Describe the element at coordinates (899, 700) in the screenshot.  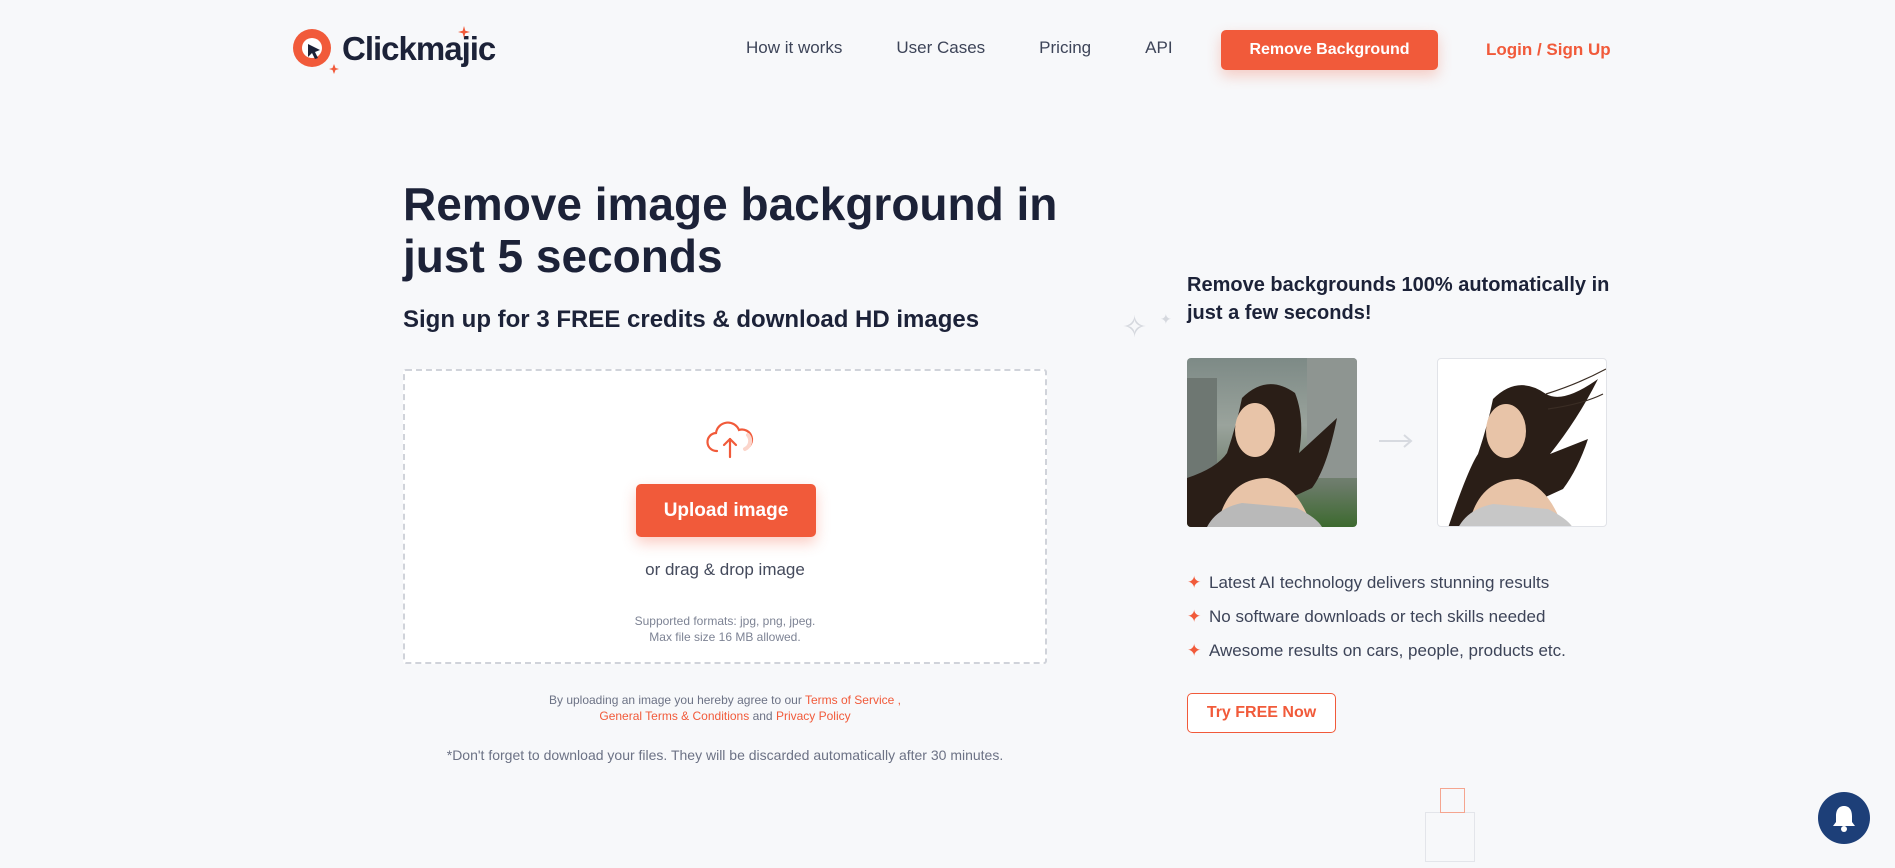
I see `terms-comma: ,` at that location.